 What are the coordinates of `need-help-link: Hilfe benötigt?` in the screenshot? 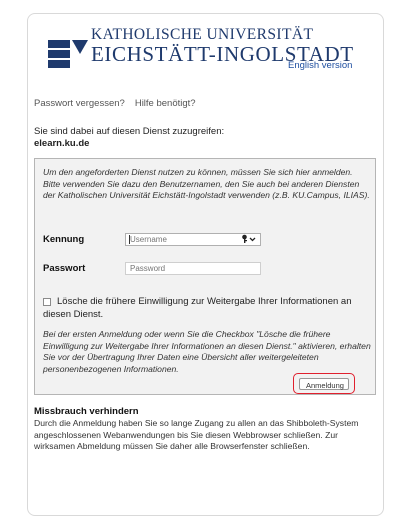 It's located at (165, 103).